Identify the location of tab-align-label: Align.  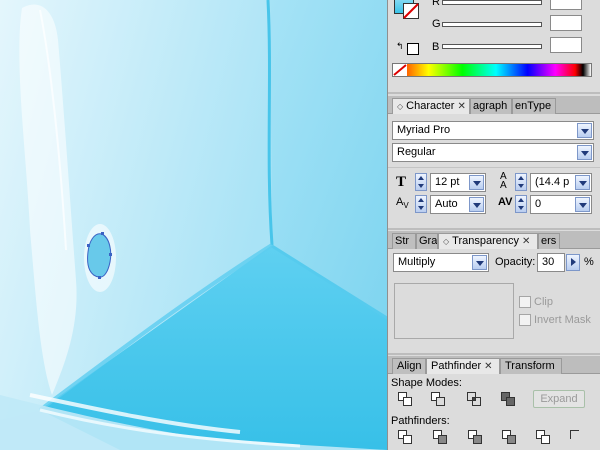
(409, 366).